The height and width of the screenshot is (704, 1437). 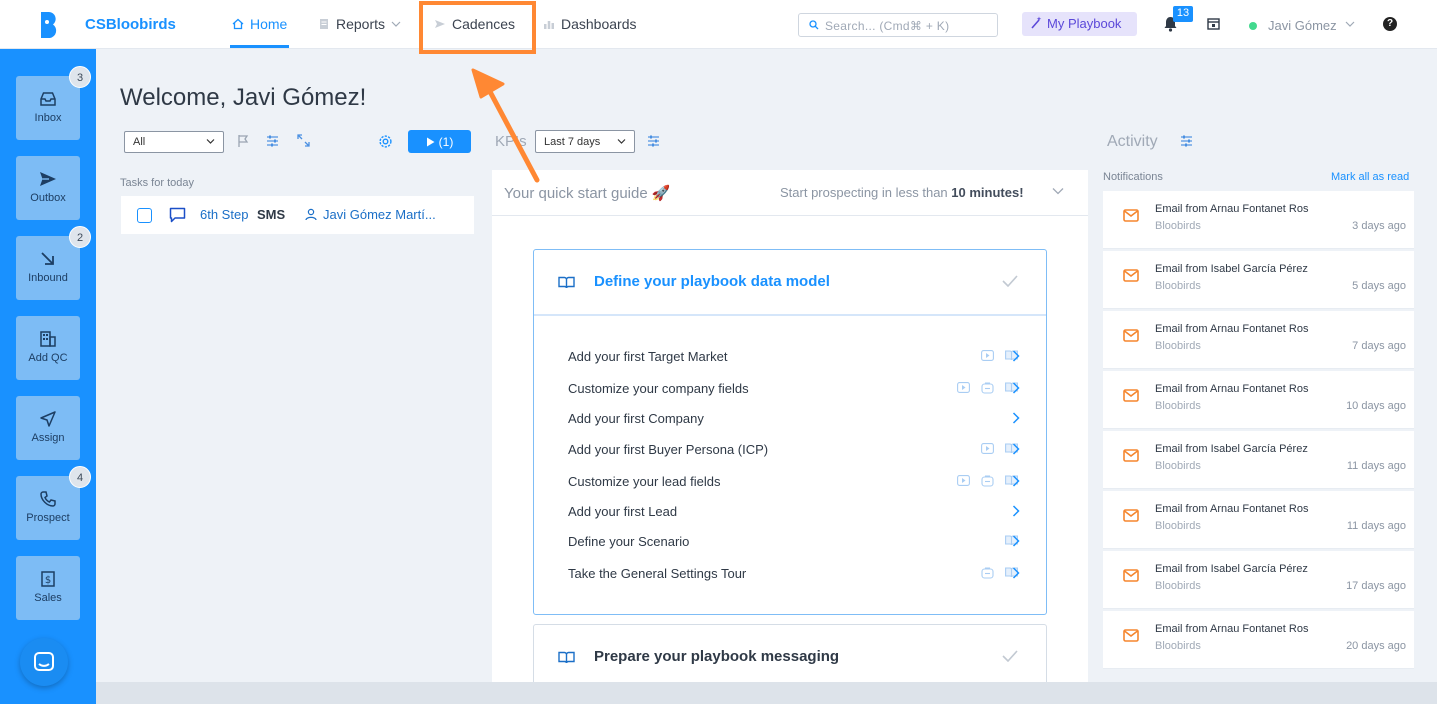 What do you see at coordinates (1213, 23) in the screenshot?
I see `calendar-icon` at bounding box center [1213, 23].